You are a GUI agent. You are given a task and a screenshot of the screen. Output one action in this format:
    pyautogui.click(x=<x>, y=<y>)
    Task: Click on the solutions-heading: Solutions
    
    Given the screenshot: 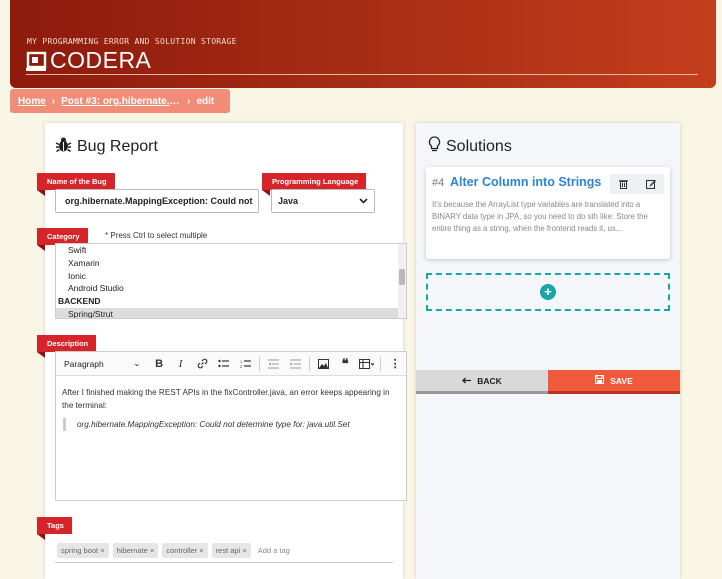 What is the action you would take?
    pyautogui.click(x=470, y=147)
    